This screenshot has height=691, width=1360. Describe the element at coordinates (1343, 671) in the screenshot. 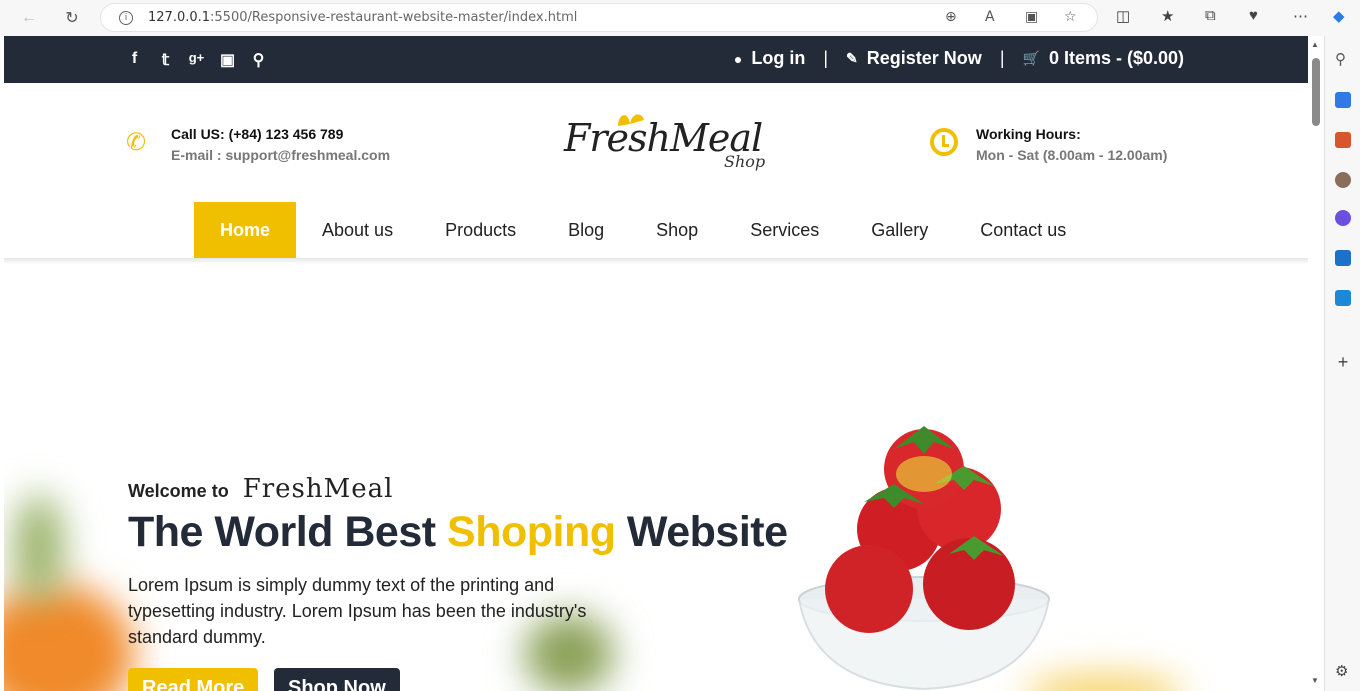

I see `settings-icon: ⚙` at that location.